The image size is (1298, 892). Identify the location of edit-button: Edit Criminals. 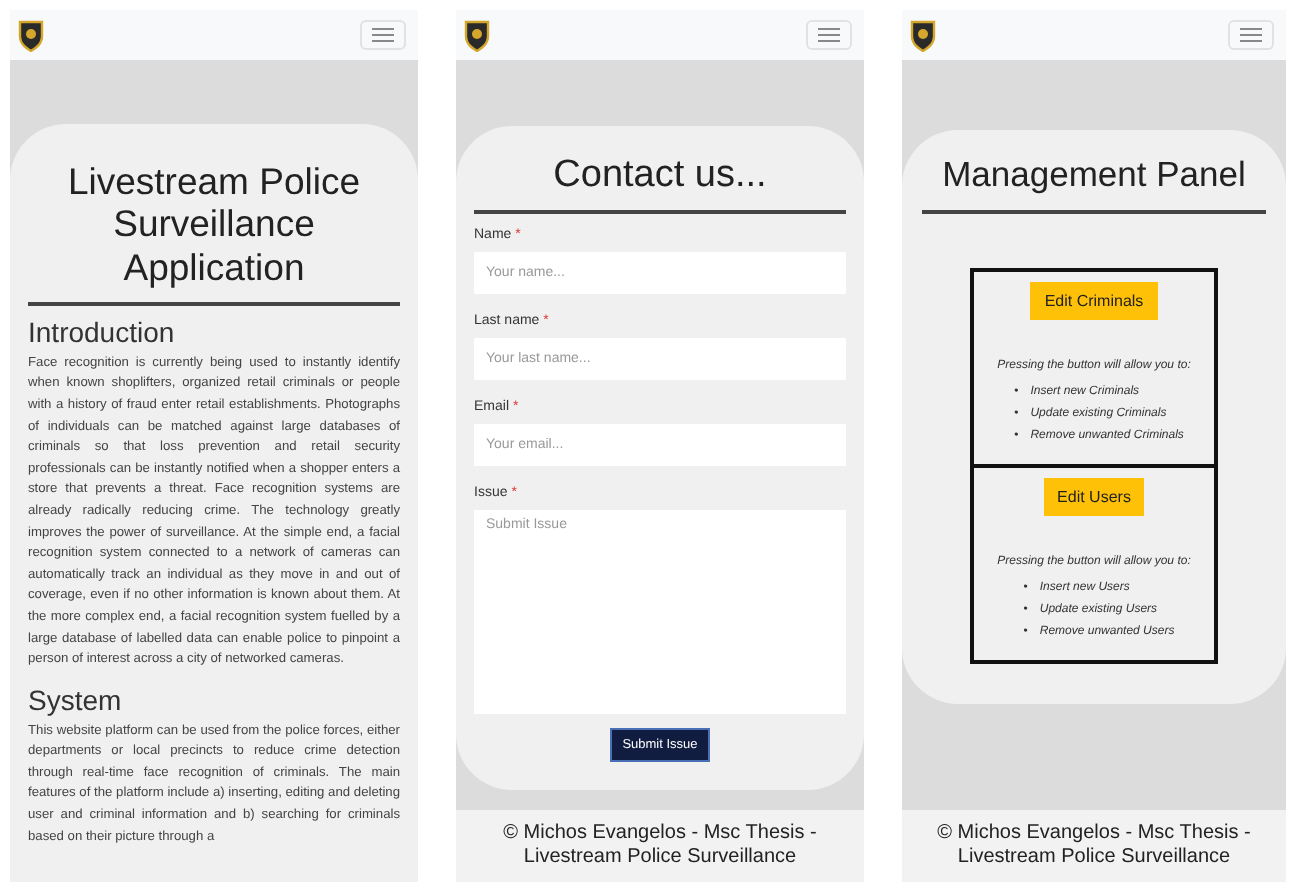
(1094, 301).